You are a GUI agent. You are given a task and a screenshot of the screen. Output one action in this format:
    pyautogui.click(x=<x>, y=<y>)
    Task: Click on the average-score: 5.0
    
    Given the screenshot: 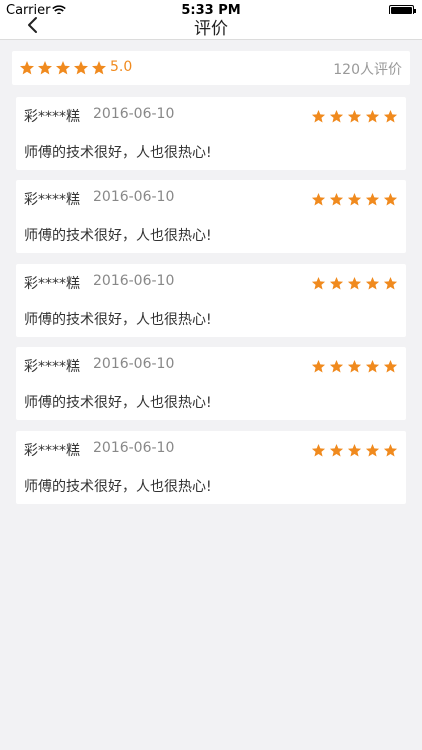 What is the action you would take?
    pyautogui.click(x=121, y=67)
    